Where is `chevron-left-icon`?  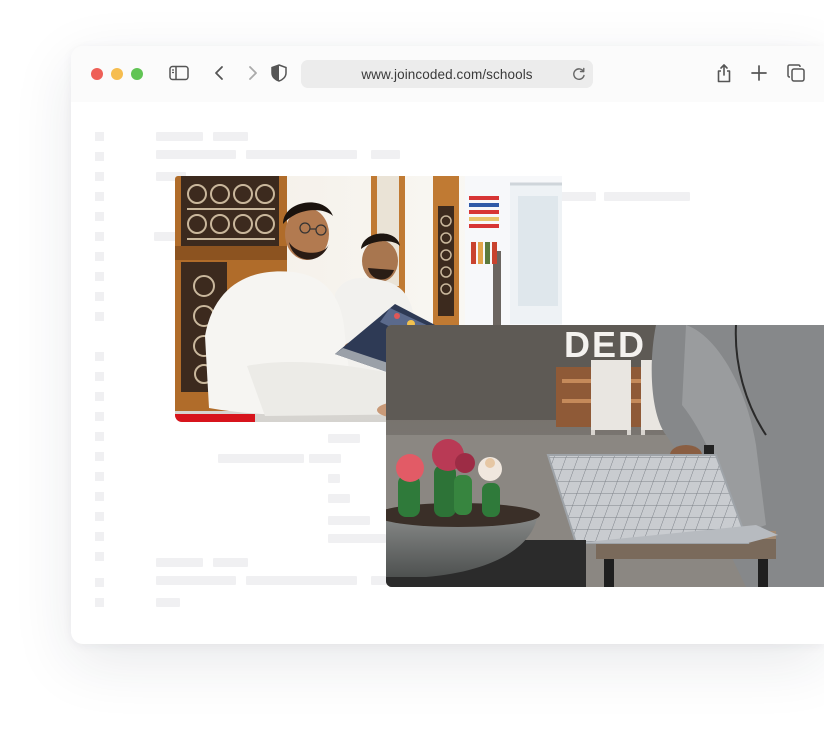
chevron-left-icon is located at coordinates (219, 73).